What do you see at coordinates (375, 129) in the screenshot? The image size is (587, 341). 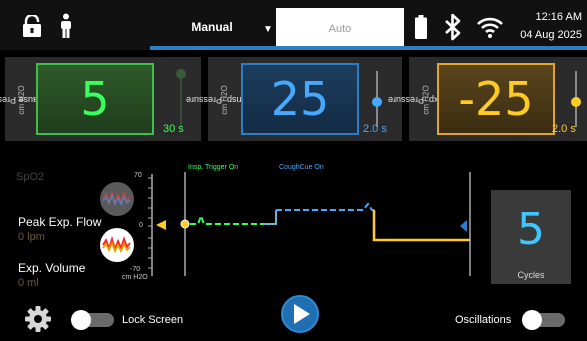 I see `insp-time: 2.0 s` at bounding box center [375, 129].